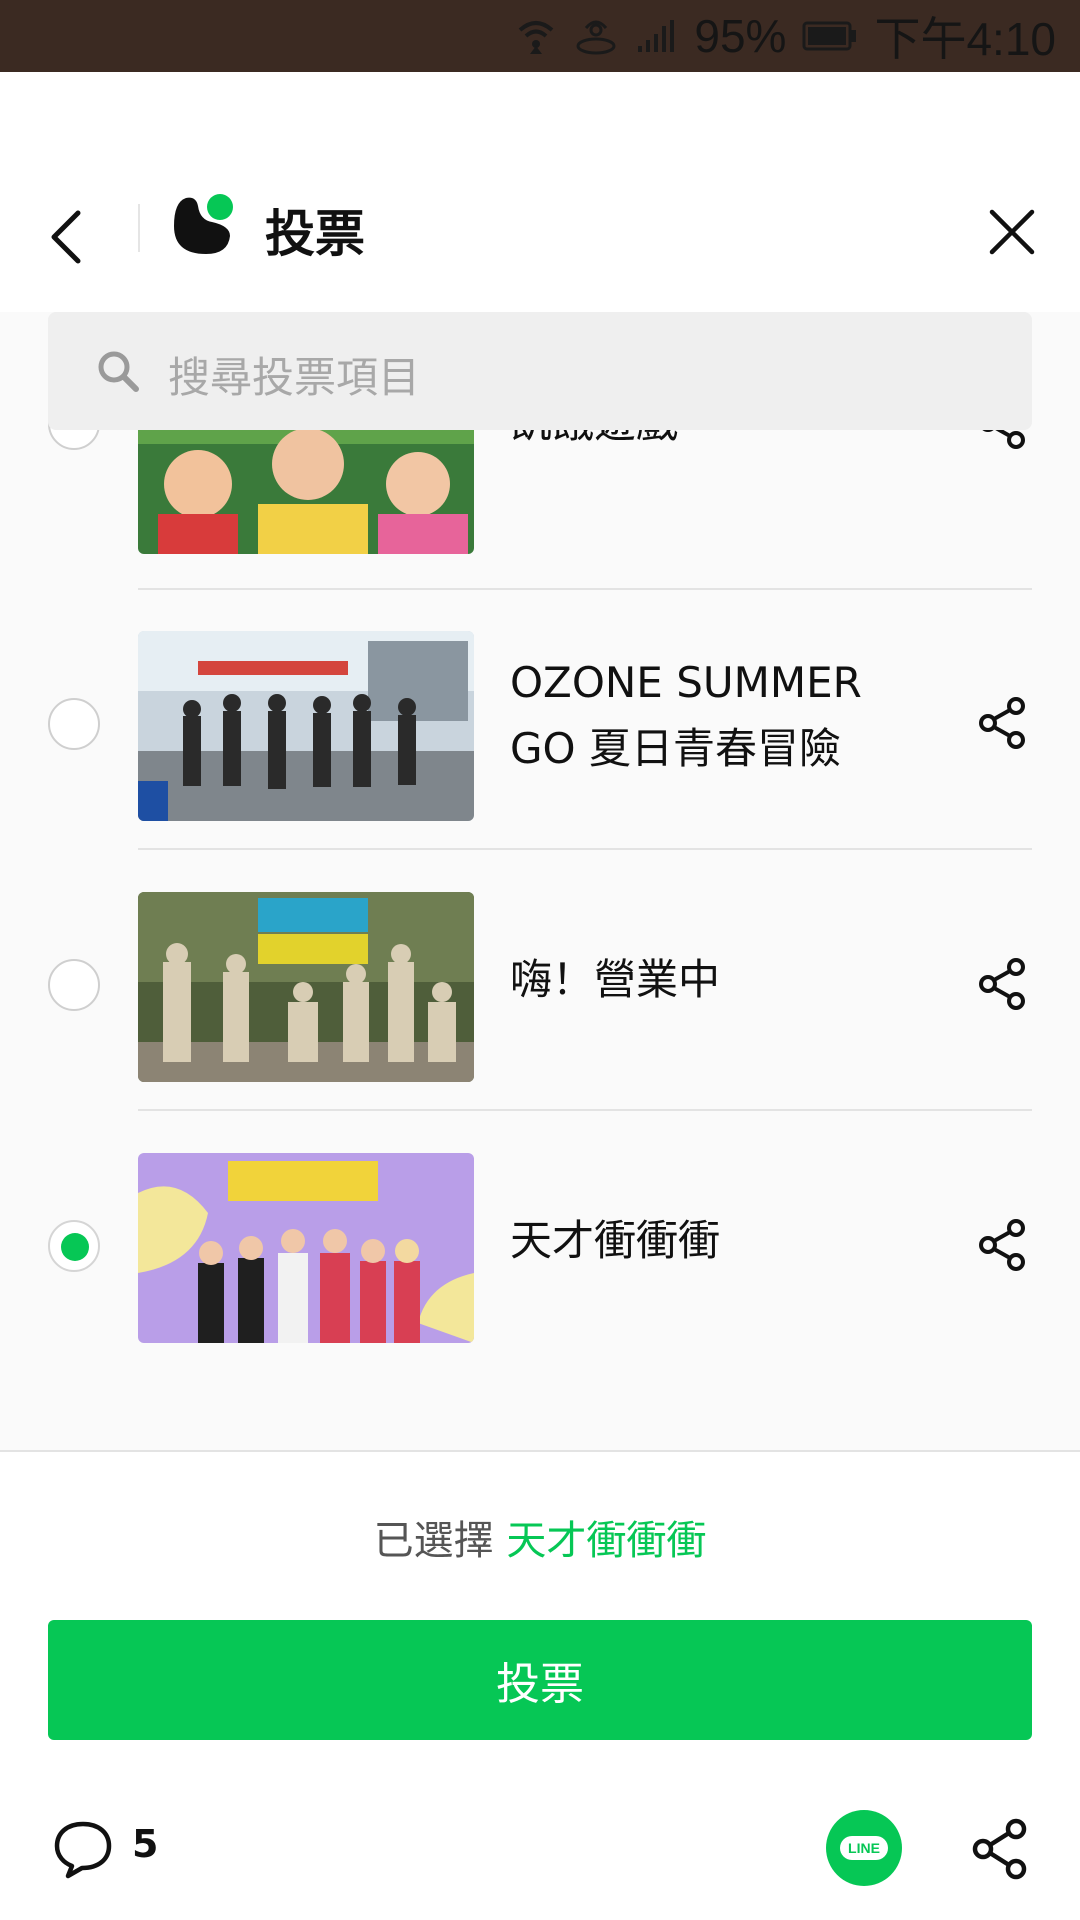  I want to click on selected-summary: 已選擇 天才衝衝衝, so click(540, 1537).